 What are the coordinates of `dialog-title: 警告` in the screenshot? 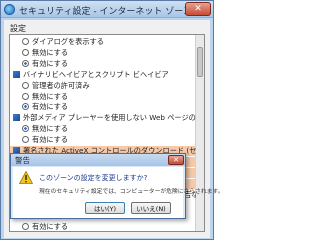 It's located at (22, 160).